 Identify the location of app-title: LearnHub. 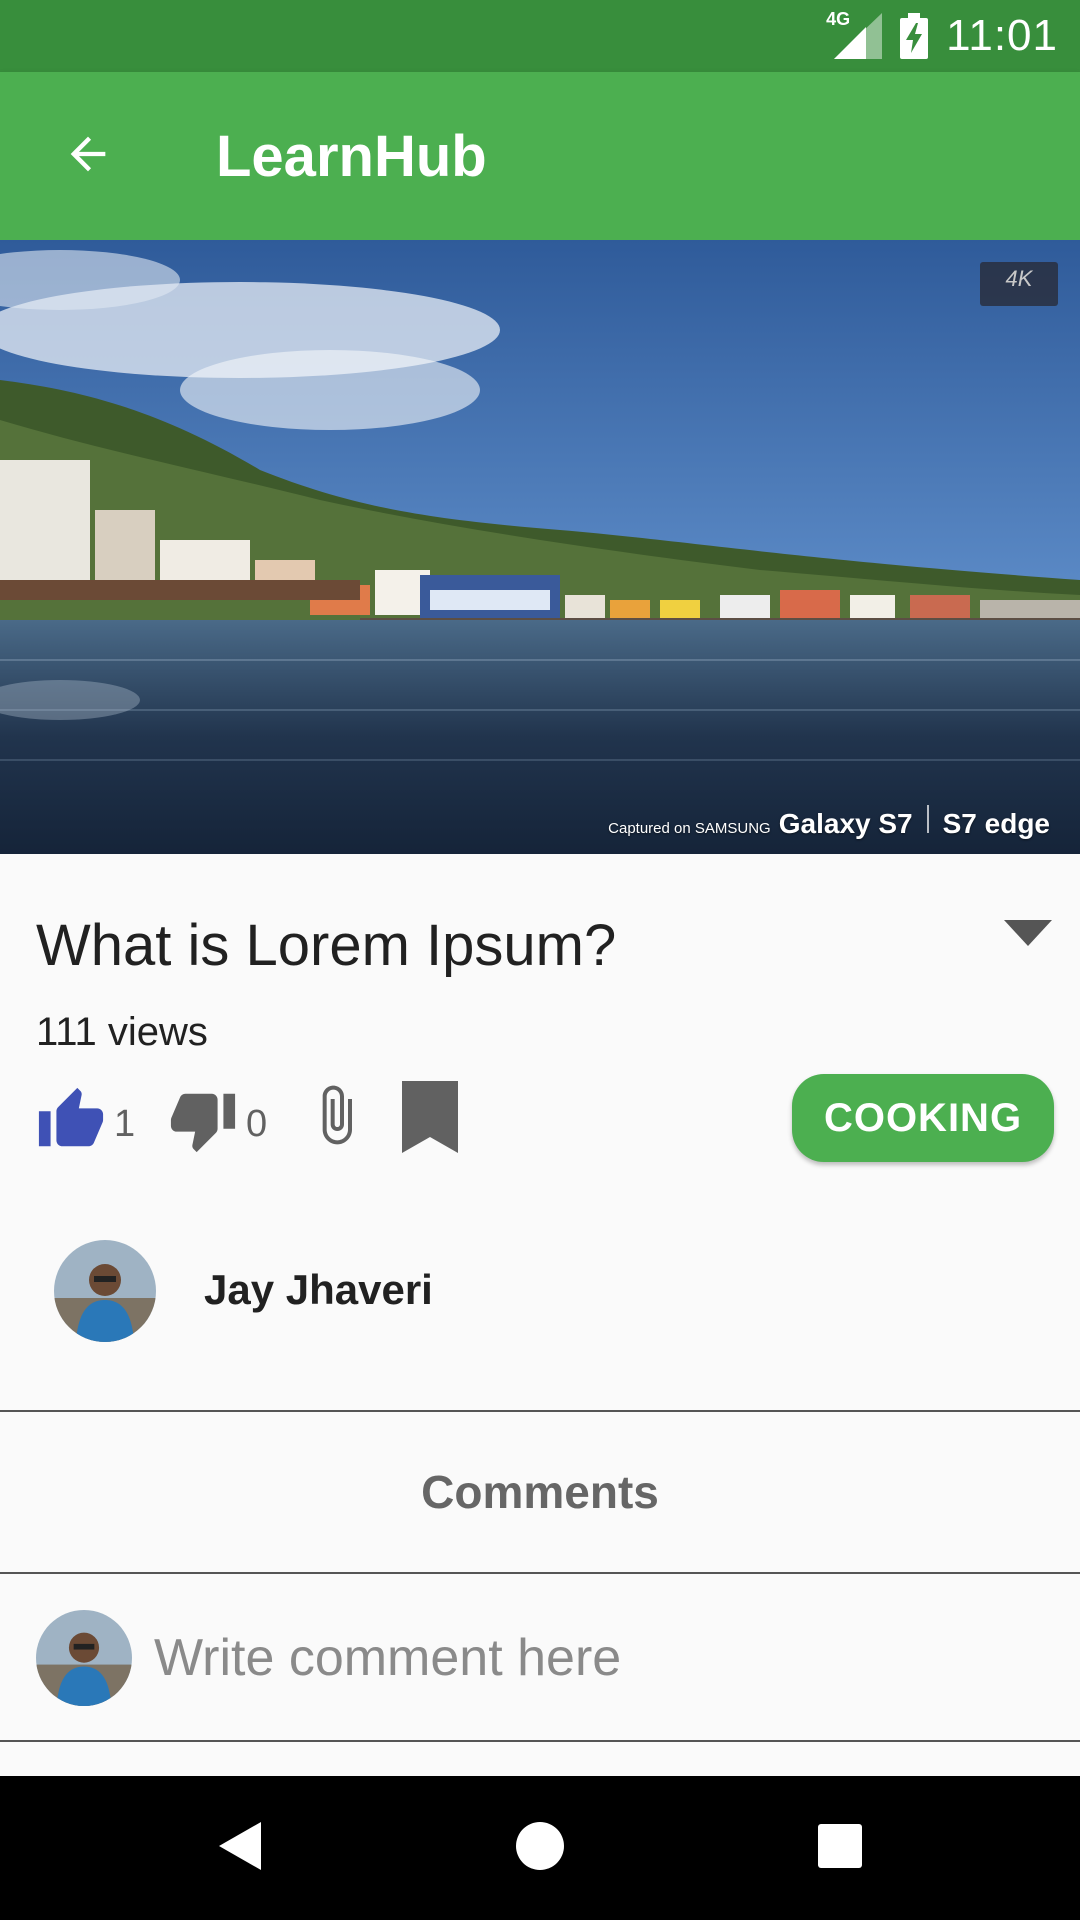
(351, 156).